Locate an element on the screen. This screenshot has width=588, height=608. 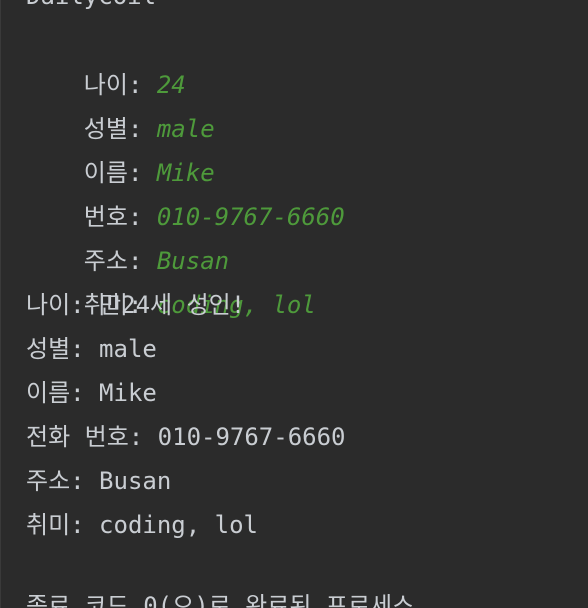
output-line-age: 나이: 만24세 성인! is located at coordinates (136, 305).